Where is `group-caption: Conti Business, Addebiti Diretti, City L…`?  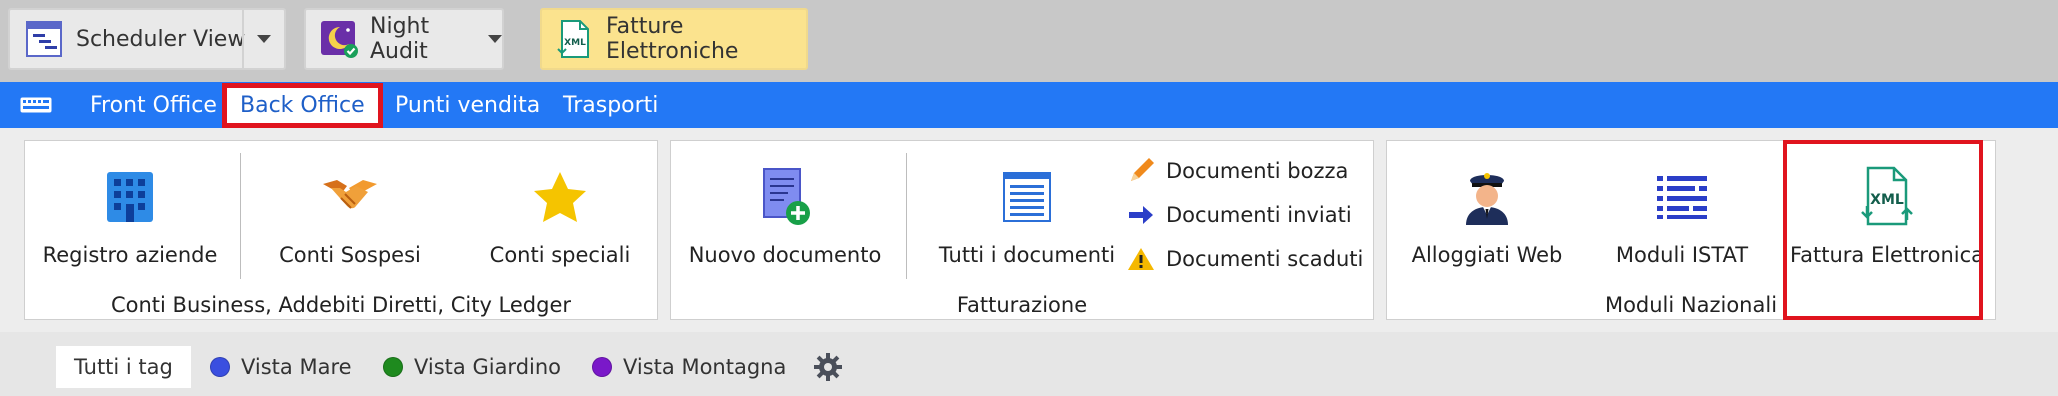 group-caption: Conti Business, Addebiti Diretti, City L… is located at coordinates (341, 305).